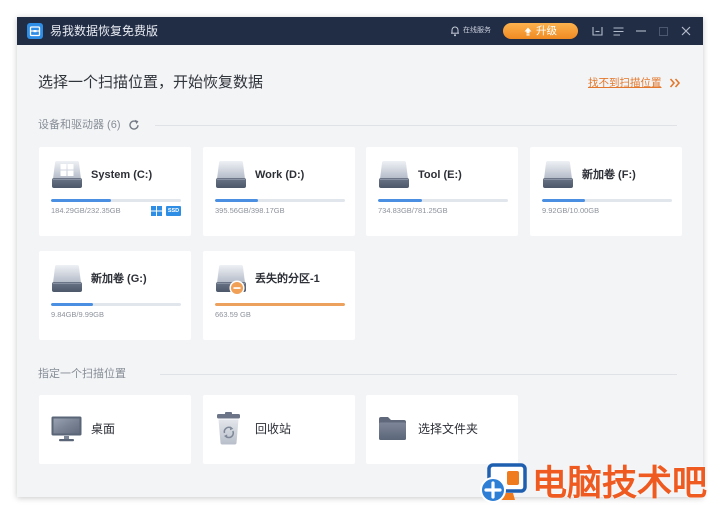  I want to click on drive-size: 184.29GB/232.35GB, so click(86, 210).